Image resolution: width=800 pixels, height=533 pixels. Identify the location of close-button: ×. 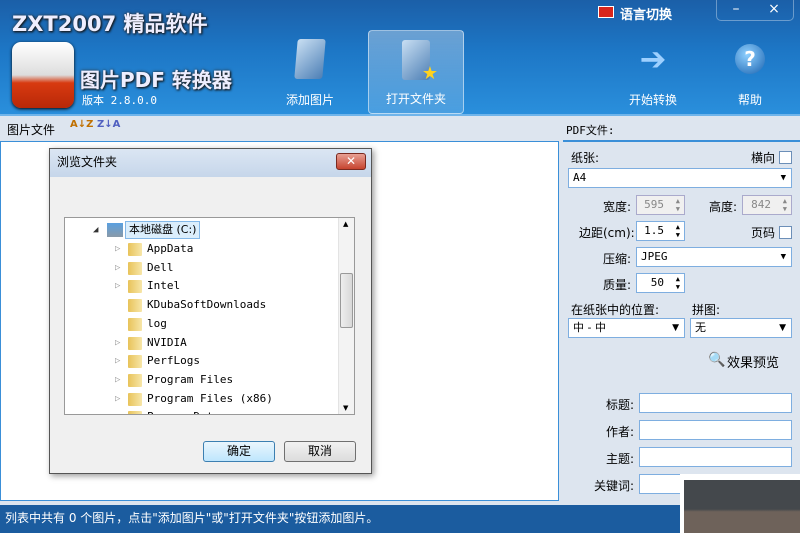
(774, 10).